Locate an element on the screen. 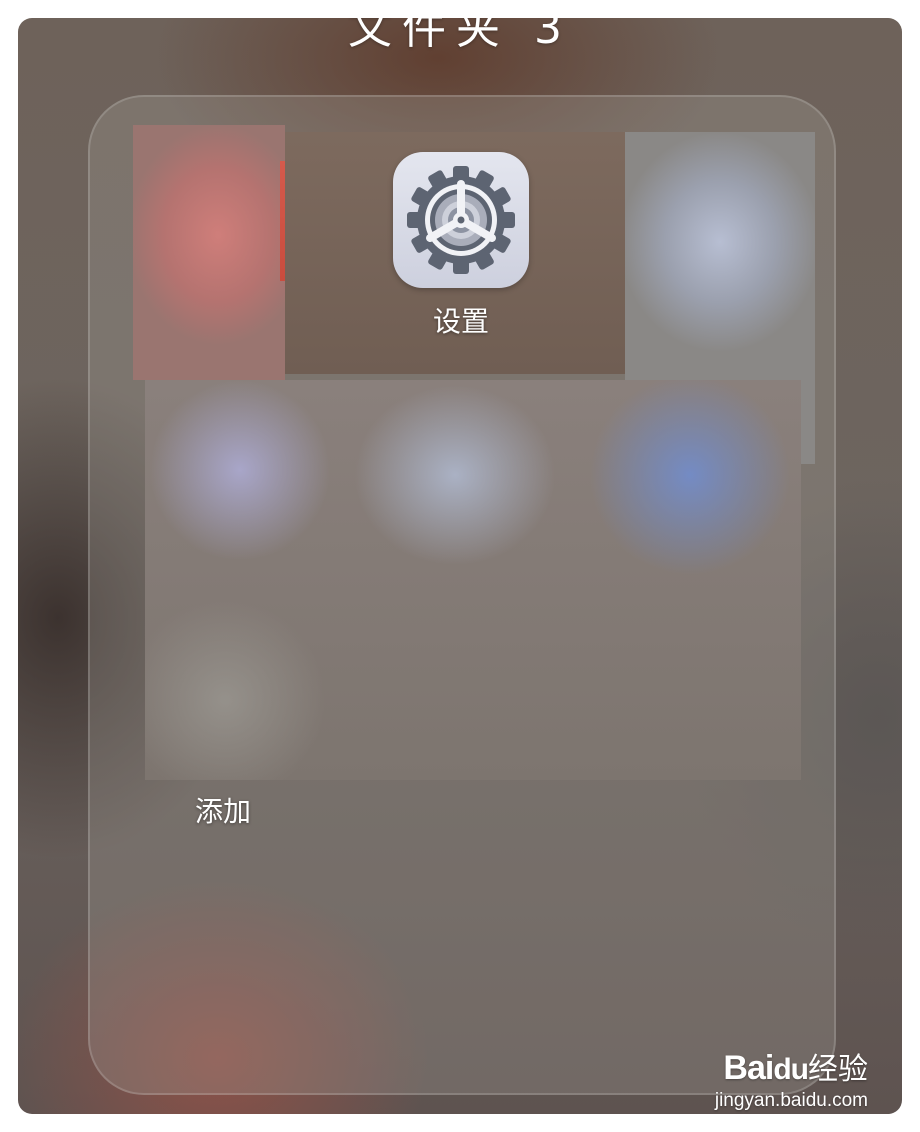 This screenshot has height=1132, width=920. blurred-app-icon-red is located at coordinates (209, 252).